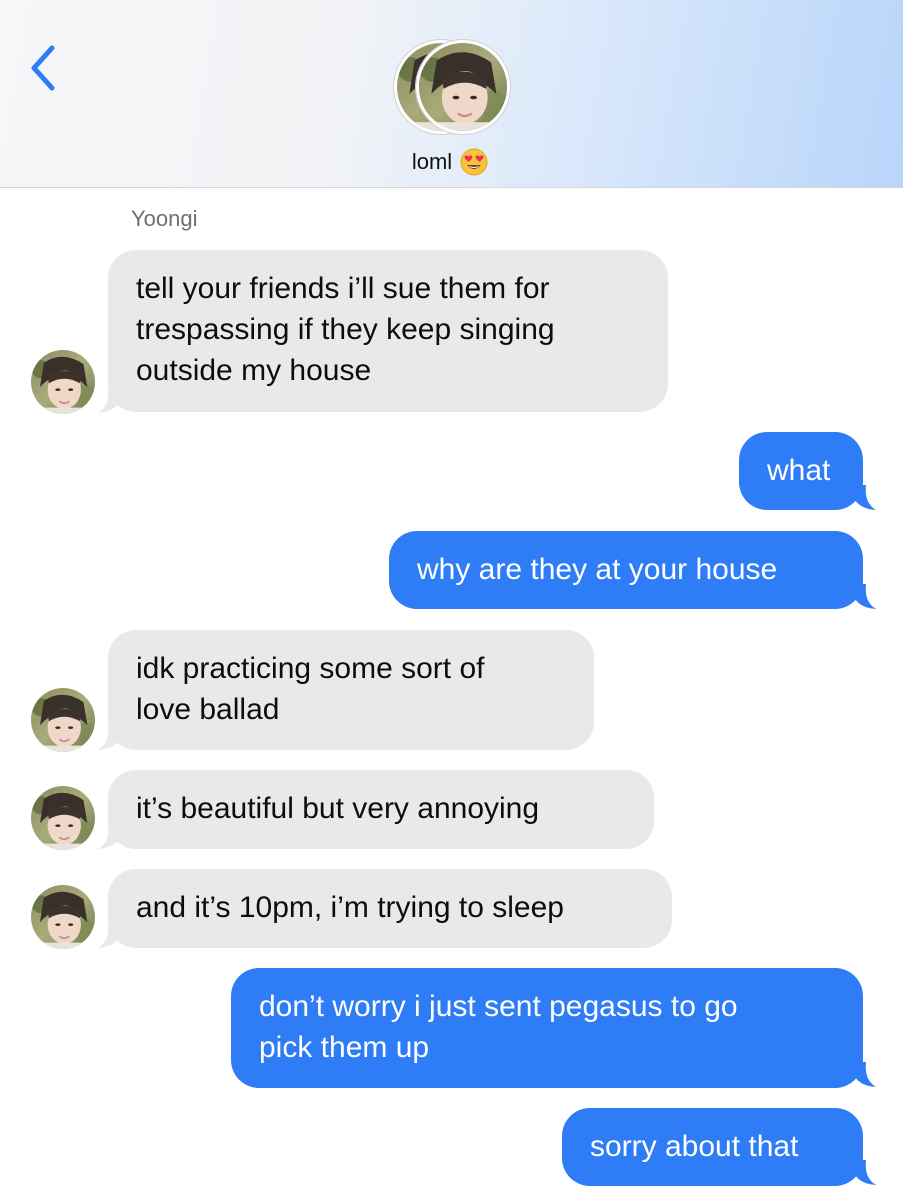 Image resolution: width=903 pixels, height=1200 pixels. Describe the element at coordinates (801, 471) in the screenshot. I see `message-bubble-outgoing: what` at that location.